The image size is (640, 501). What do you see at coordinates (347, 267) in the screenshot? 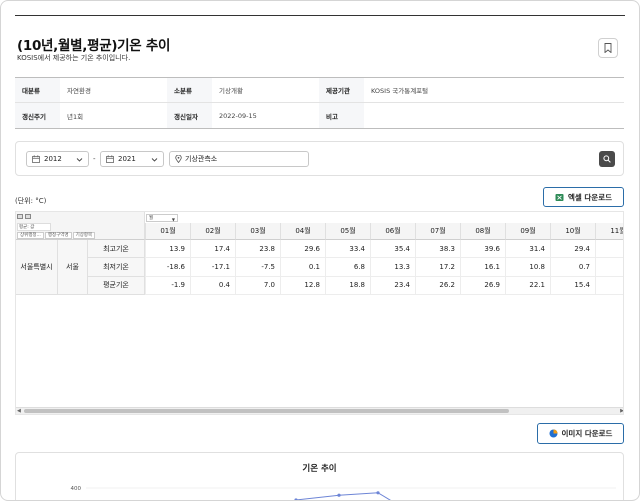
I see `table-cell: 6.8` at bounding box center [347, 267].